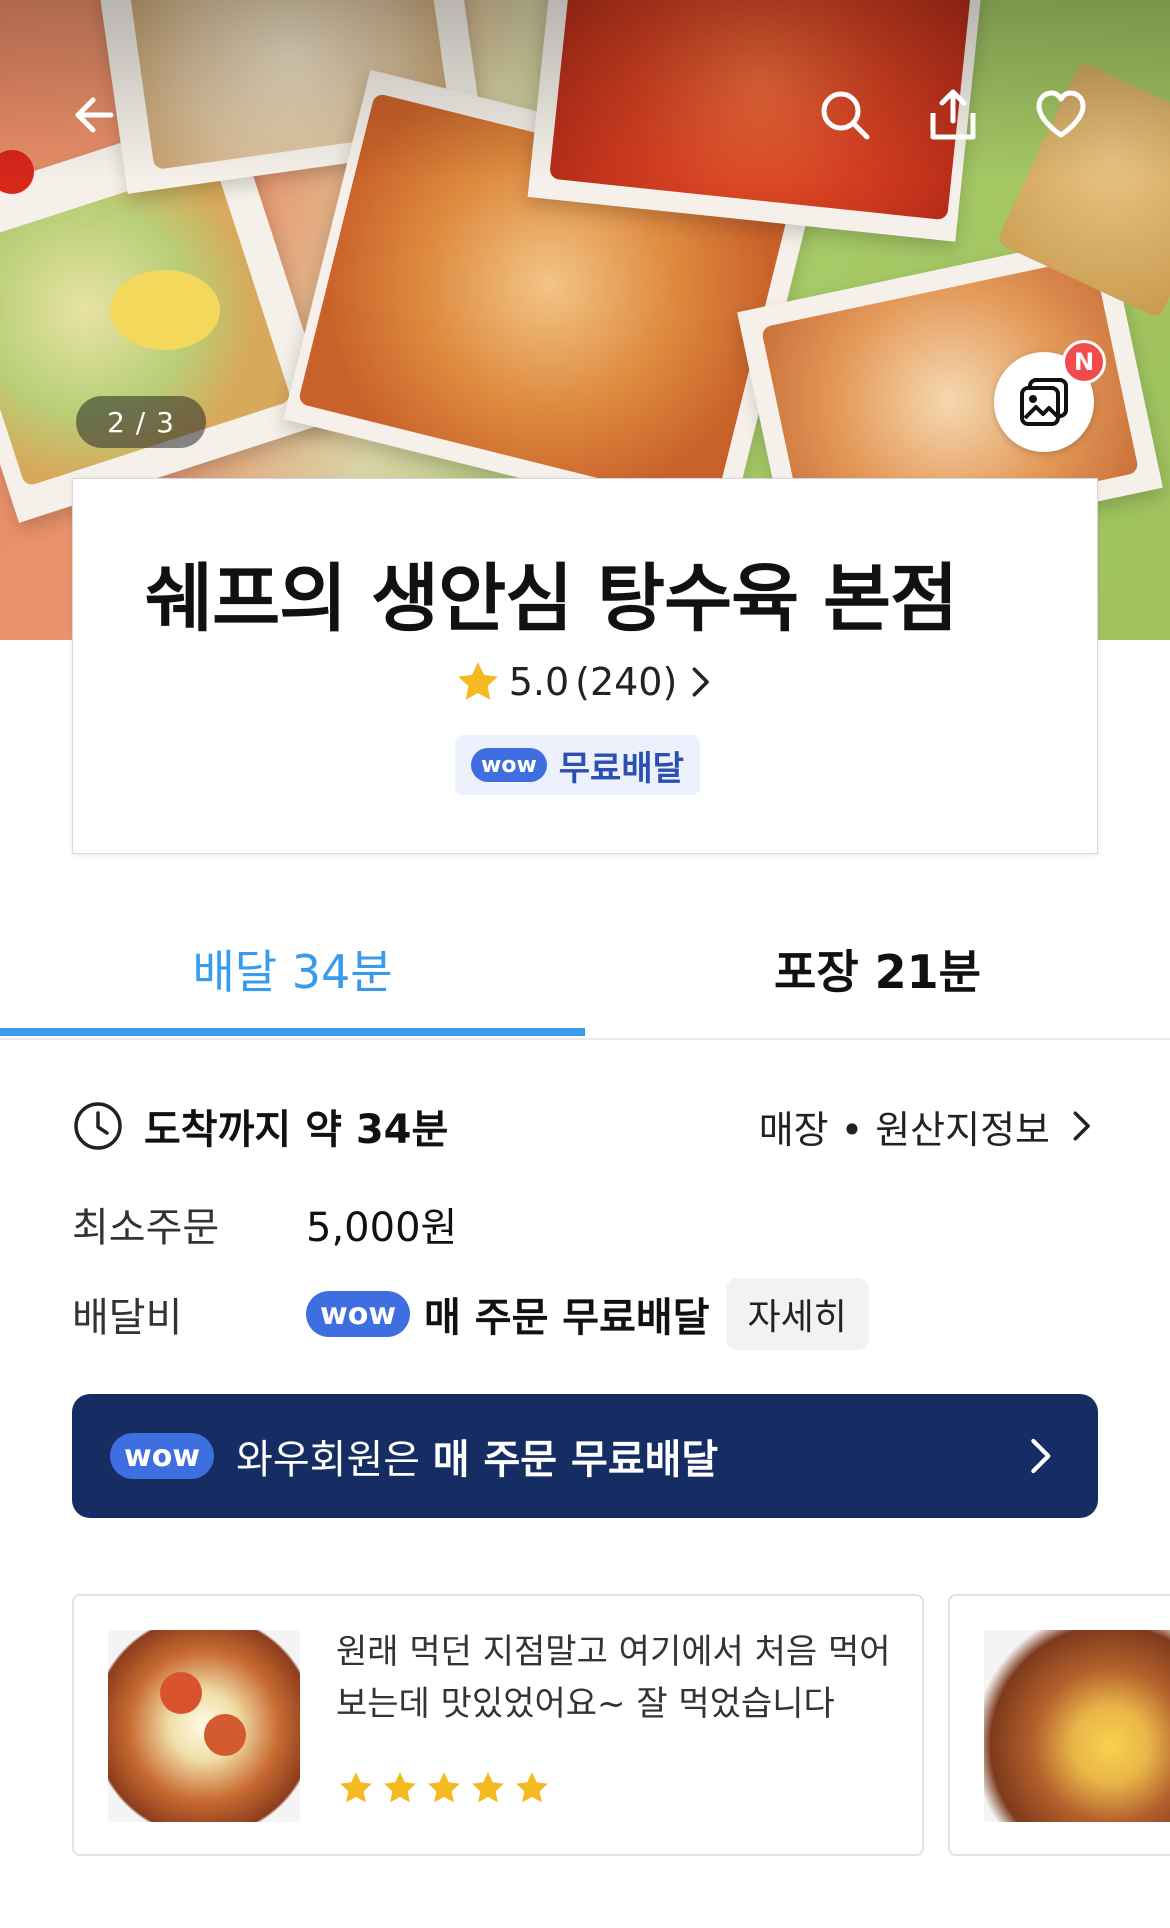 This screenshot has height=1928, width=1170. I want to click on wow-free-delivery-chip: wow 무료배달, so click(577, 765).